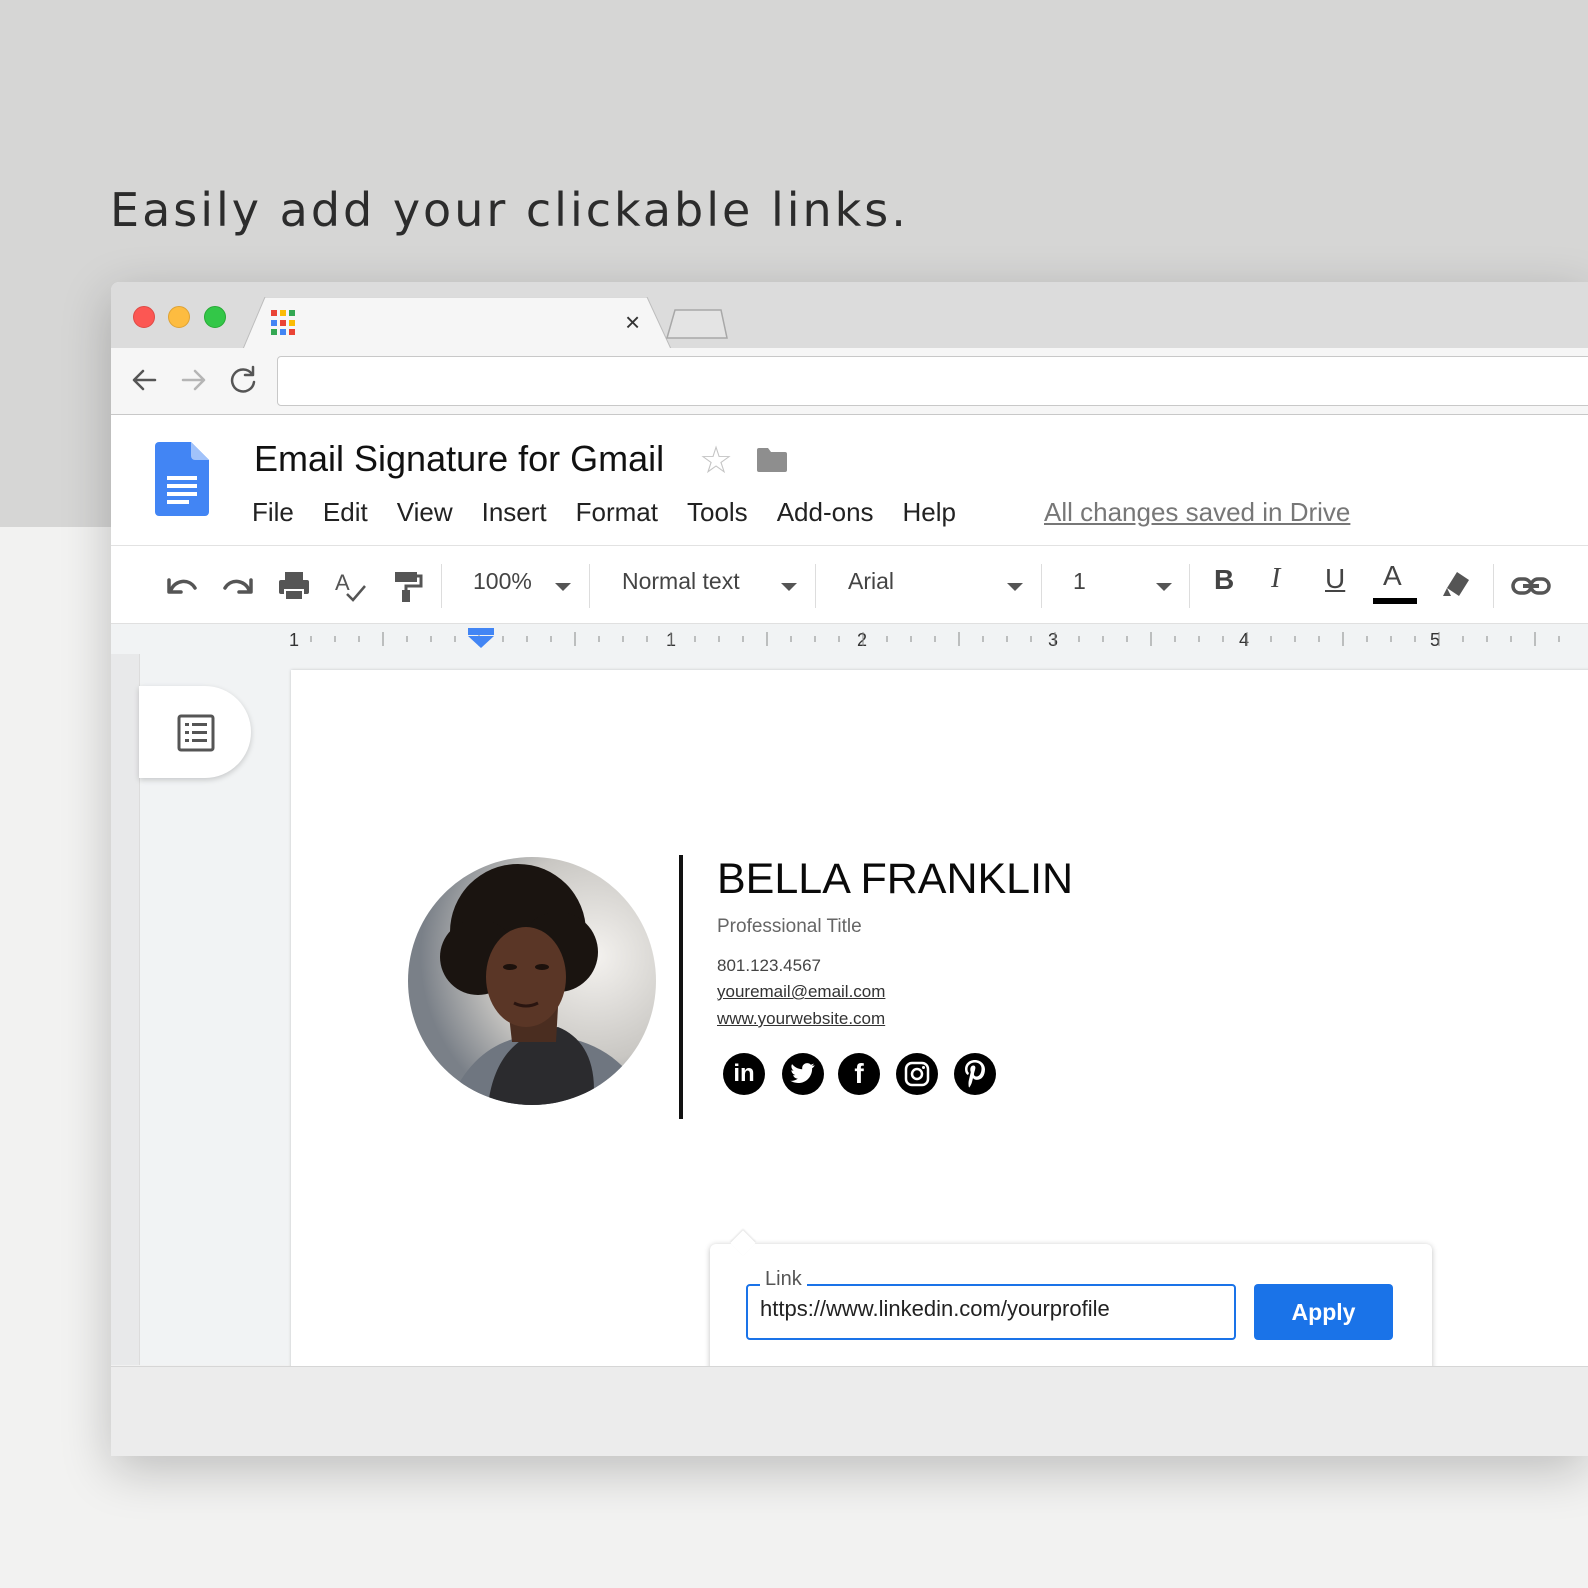  I want to click on font-size-dropdown-icon, so click(1164, 587).